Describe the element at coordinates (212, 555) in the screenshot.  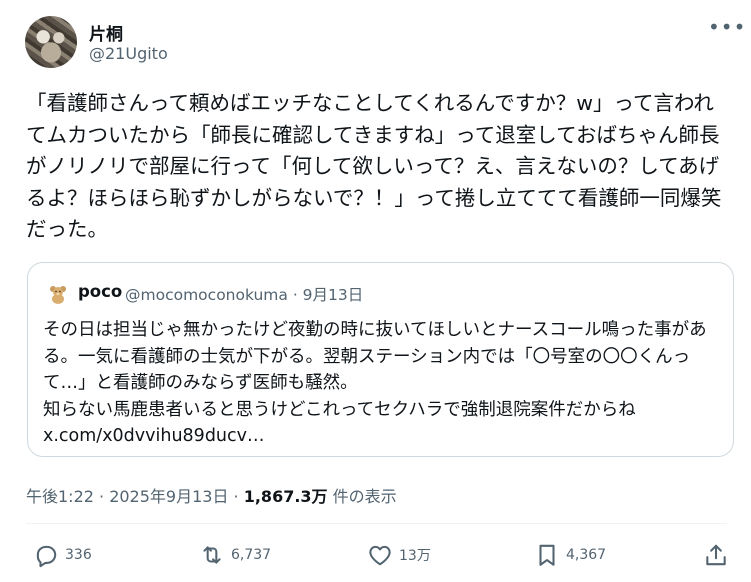
I see `repost-icon` at that location.